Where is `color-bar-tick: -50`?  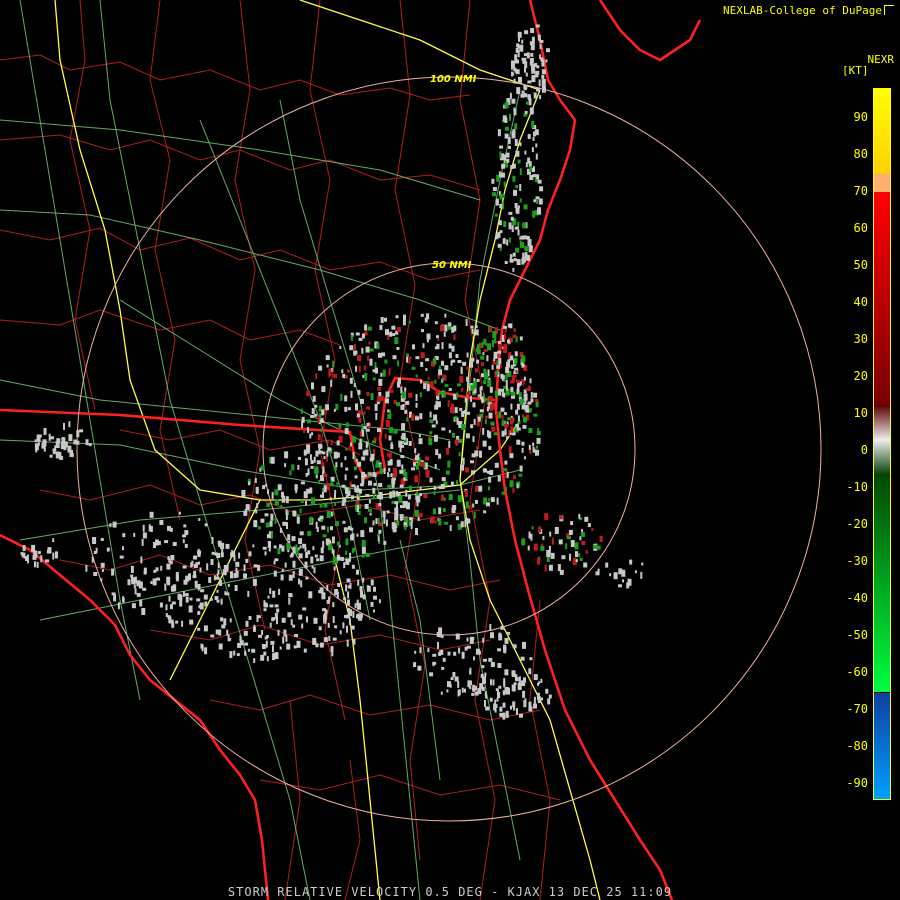 color-bar-tick: -50 is located at coordinates (857, 635).